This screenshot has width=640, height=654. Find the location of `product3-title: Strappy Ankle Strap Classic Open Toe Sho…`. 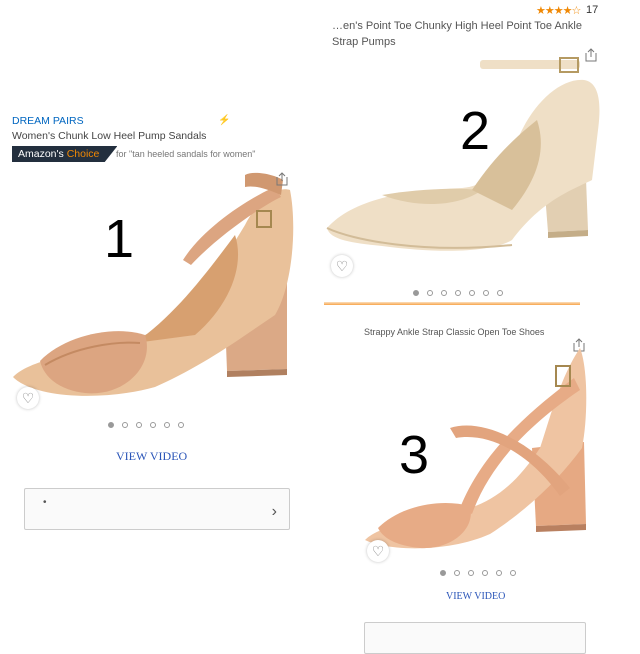

product3-title: Strappy Ankle Strap Classic Open Toe Sho… is located at coordinates (454, 332).